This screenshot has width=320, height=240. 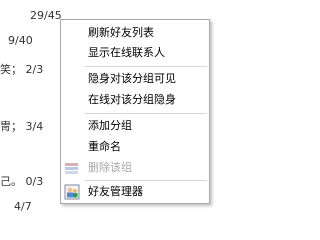 I want to click on menu-item-friend-manager: 好友管理器, so click(x=135, y=192).